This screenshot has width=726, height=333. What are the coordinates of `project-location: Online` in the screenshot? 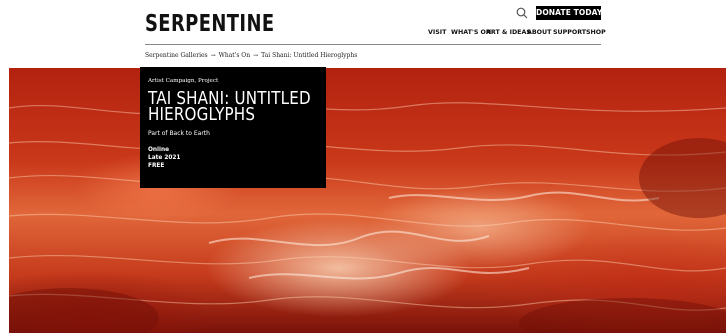 It's located at (159, 150).